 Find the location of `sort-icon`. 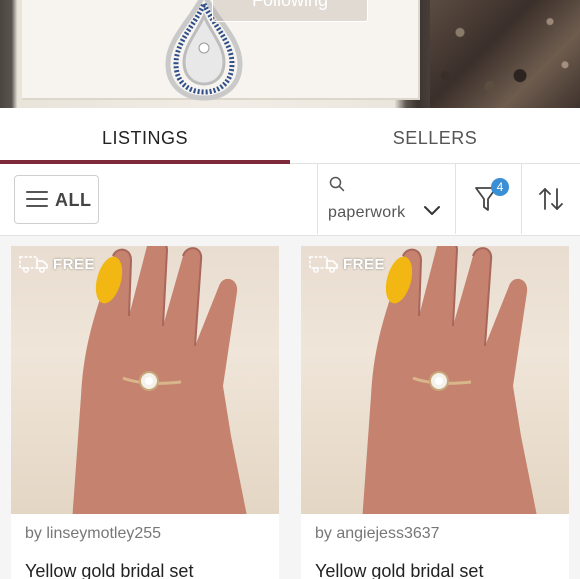

sort-icon is located at coordinates (551, 199).